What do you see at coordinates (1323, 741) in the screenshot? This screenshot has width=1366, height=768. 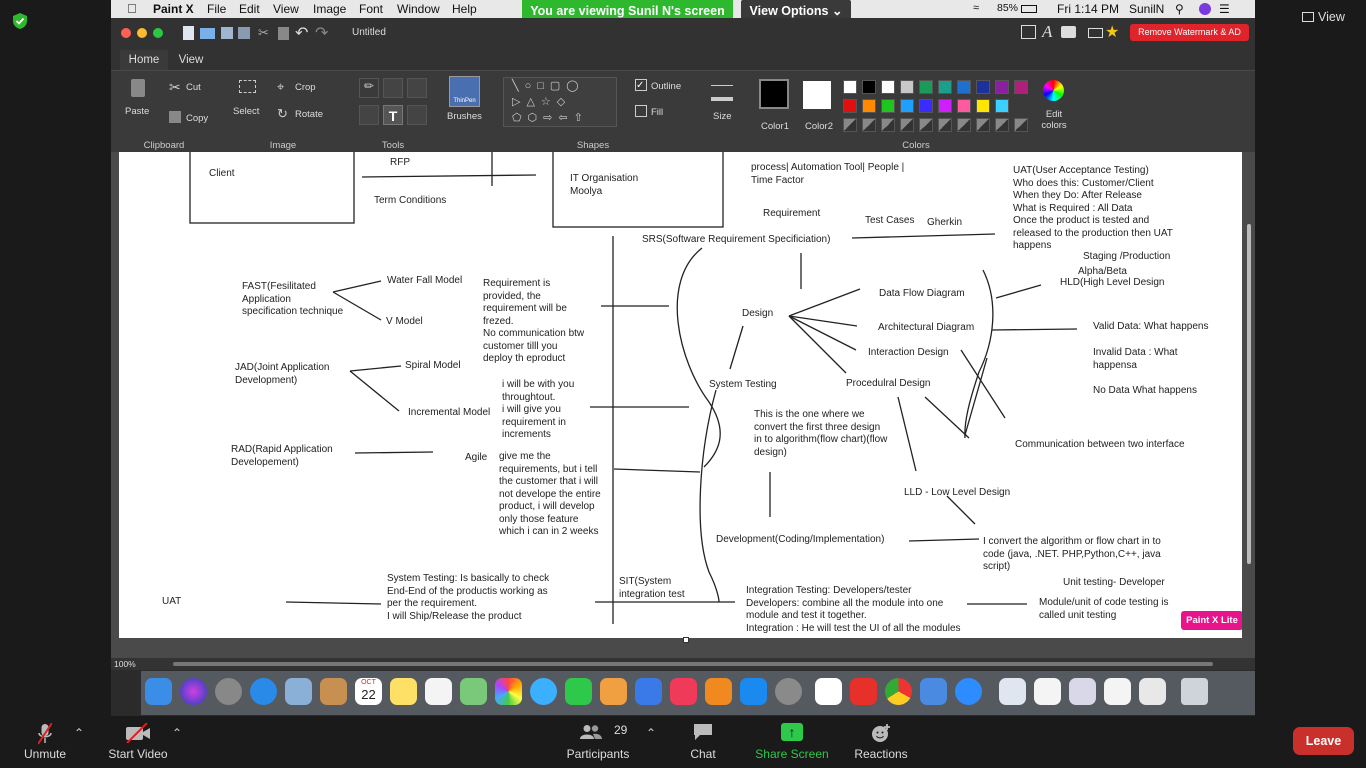 I see `leave-button: Leave` at bounding box center [1323, 741].